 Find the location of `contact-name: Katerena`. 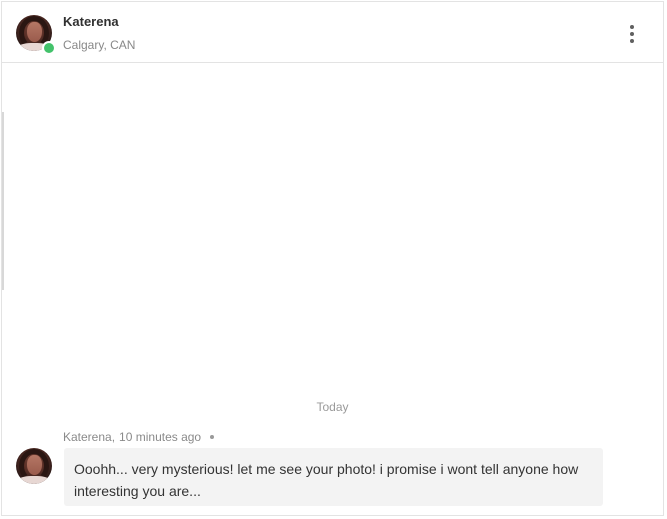

contact-name: Katerena is located at coordinates (91, 21).